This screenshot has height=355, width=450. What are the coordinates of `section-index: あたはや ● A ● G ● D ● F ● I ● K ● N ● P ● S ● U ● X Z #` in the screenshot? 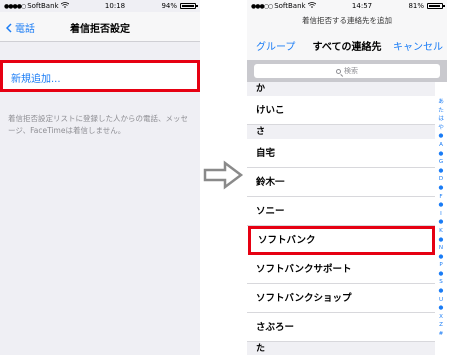 It's located at (441, 218).